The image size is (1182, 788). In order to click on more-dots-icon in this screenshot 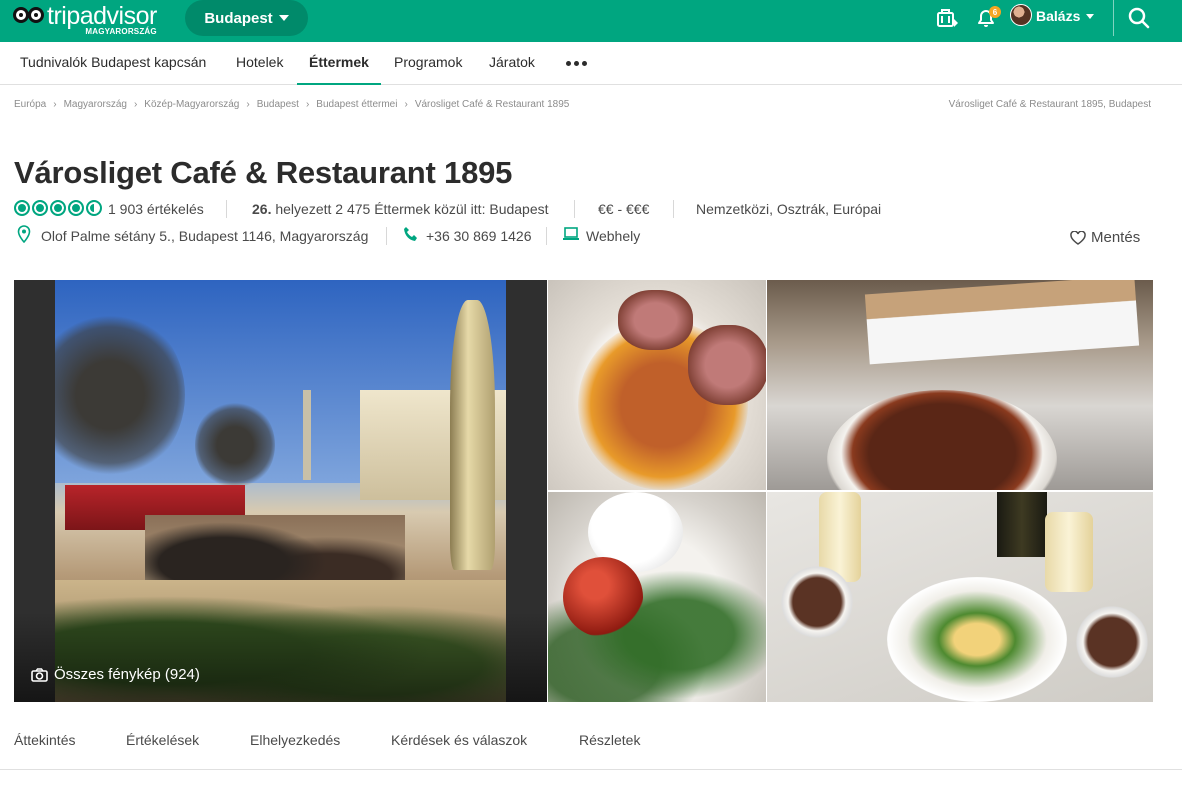, I will do `click(576, 63)`.